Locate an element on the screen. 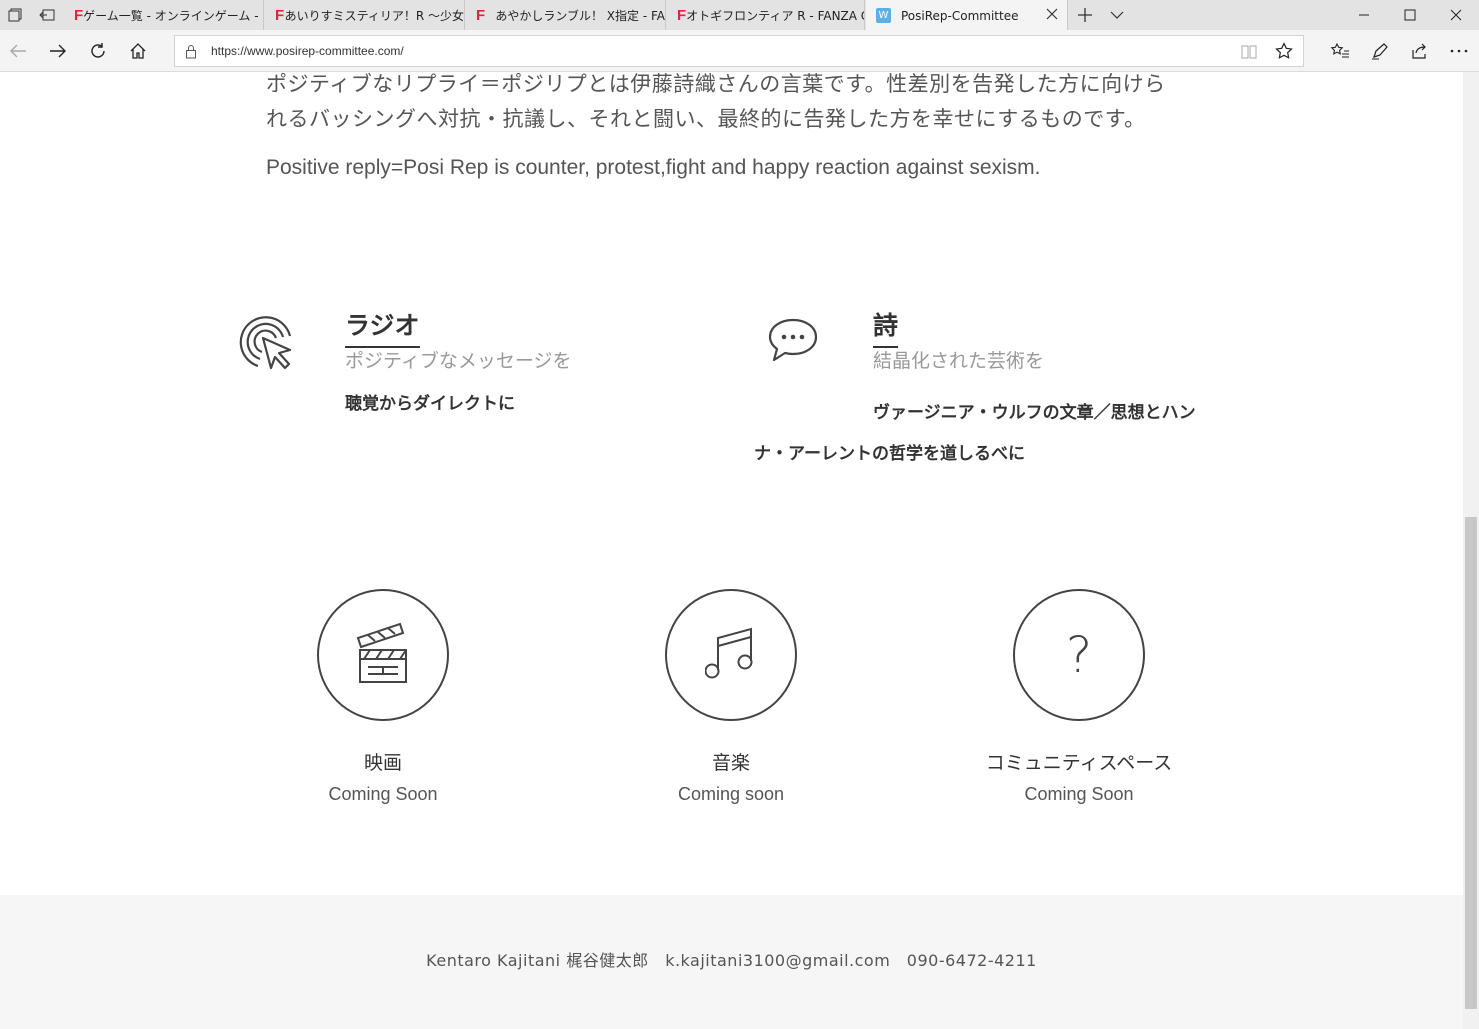 The width and height of the screenshot is (1479, 1029). feature-desc-poetry-line1: ヴァージニア・ウルフの文章／思想とハン is located at coordinates (1034, 413).